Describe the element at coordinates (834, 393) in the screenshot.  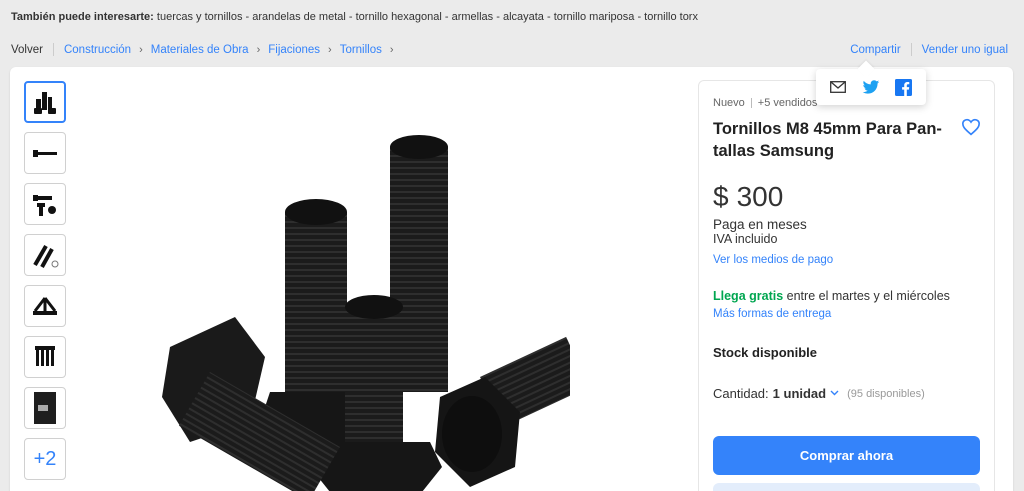
I see `chevron-down-icon` at that location.